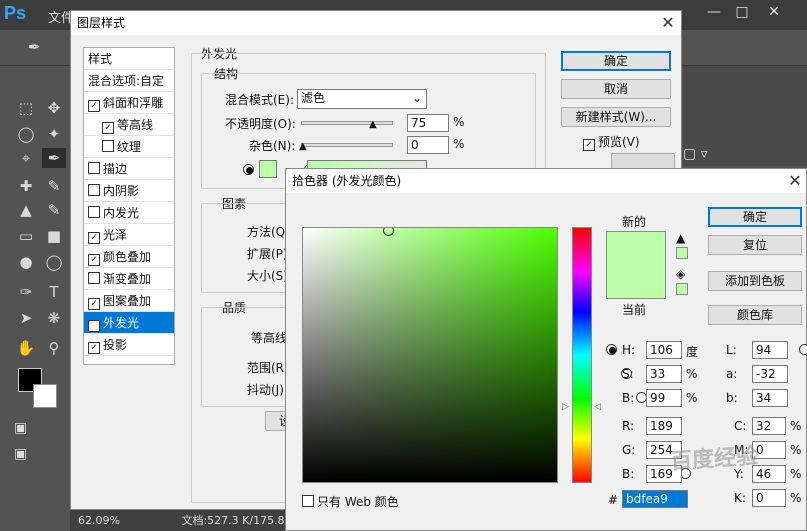 The width and height of the screenshot is (807, 531). What do you see at coordinates (664, 398) in the screenshot?
I see `b-input: 99` at bounding box center [664, 398].